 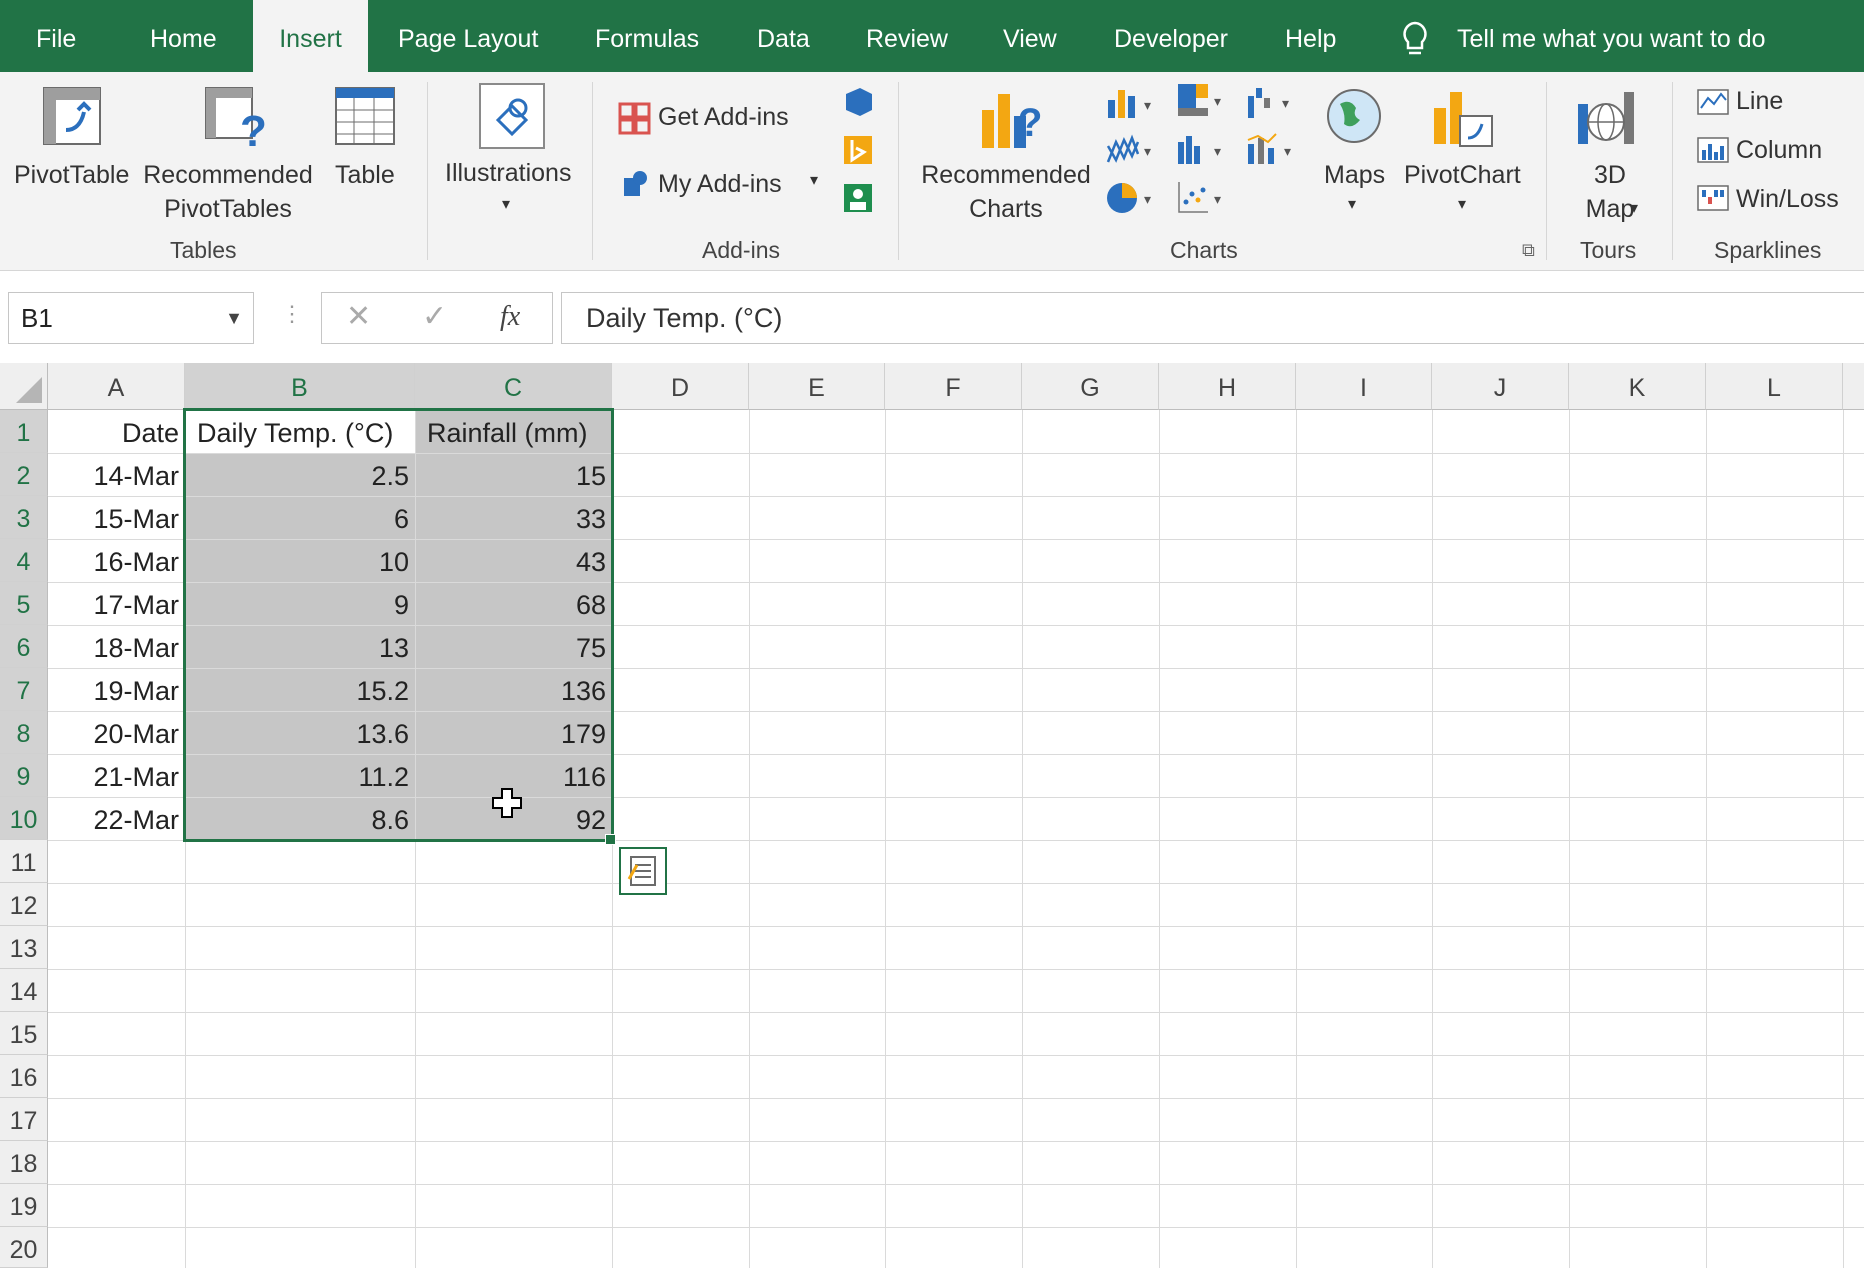 I want to click on recommended-charts-button: Recommended Charts, so click(x=1006, y=192).